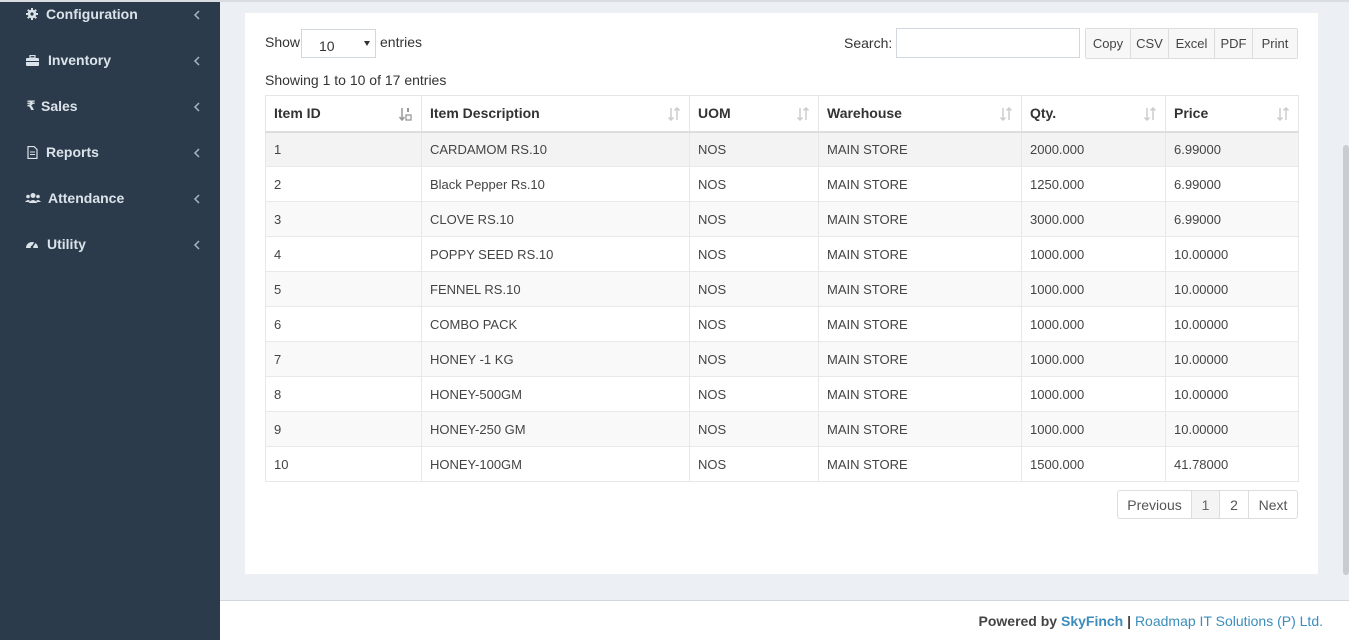 The image size is (1349, 640). I want to click on cell-item-description: COMBO PACK, so click(555, 324).